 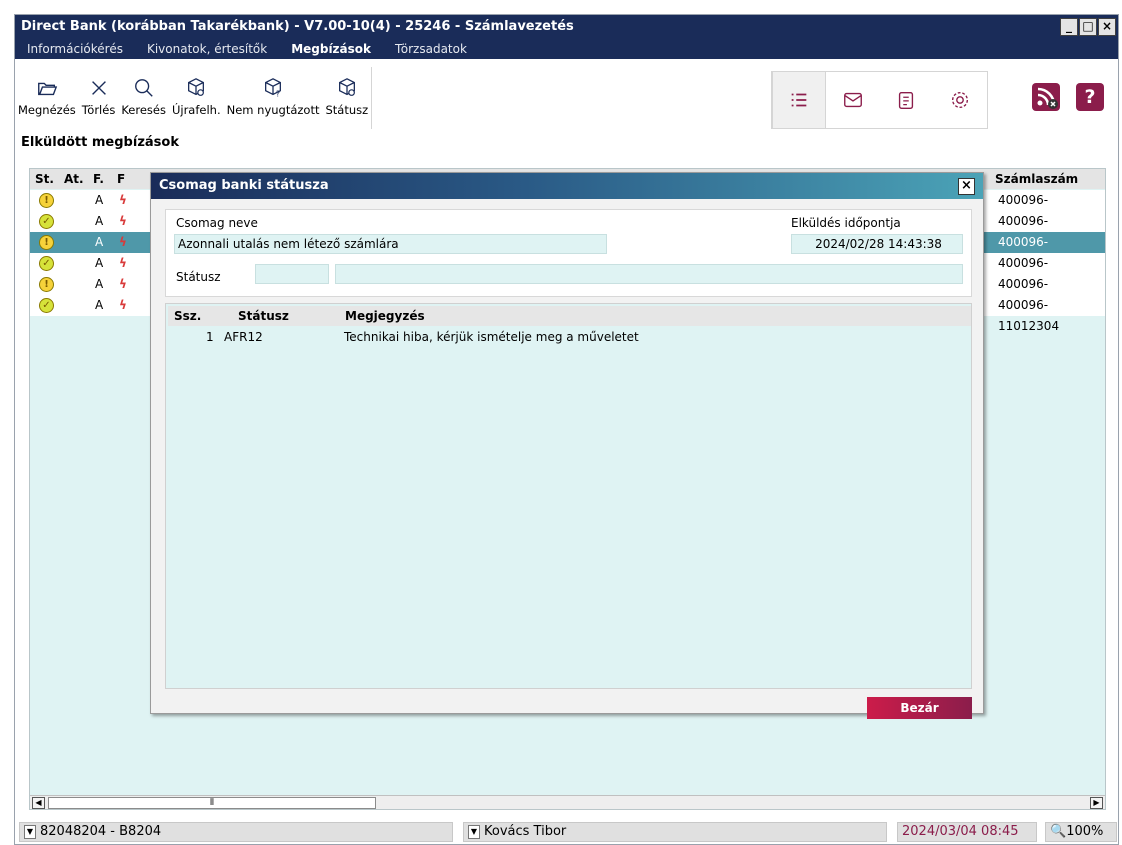 I want to click on col-account: Számlaszám, so click(x=1050, y=179).